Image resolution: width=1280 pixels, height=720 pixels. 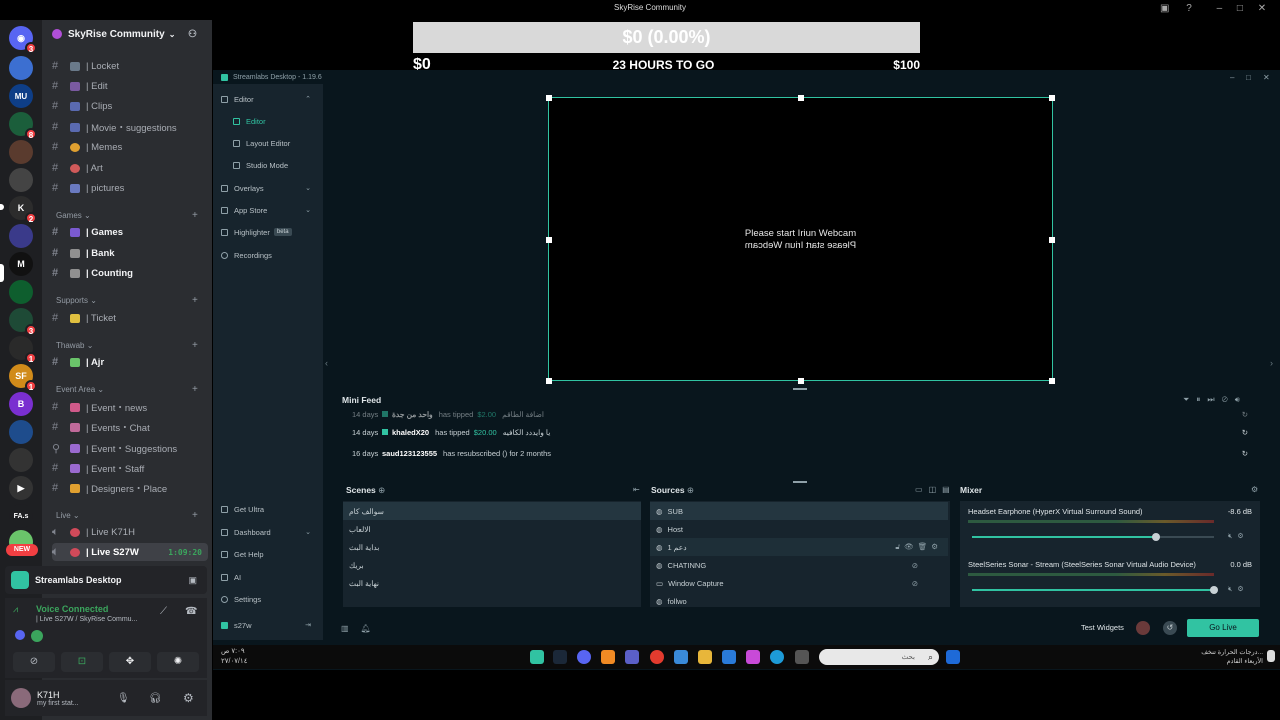 I want to click on volume-knob, so click(x=1155, y=537).